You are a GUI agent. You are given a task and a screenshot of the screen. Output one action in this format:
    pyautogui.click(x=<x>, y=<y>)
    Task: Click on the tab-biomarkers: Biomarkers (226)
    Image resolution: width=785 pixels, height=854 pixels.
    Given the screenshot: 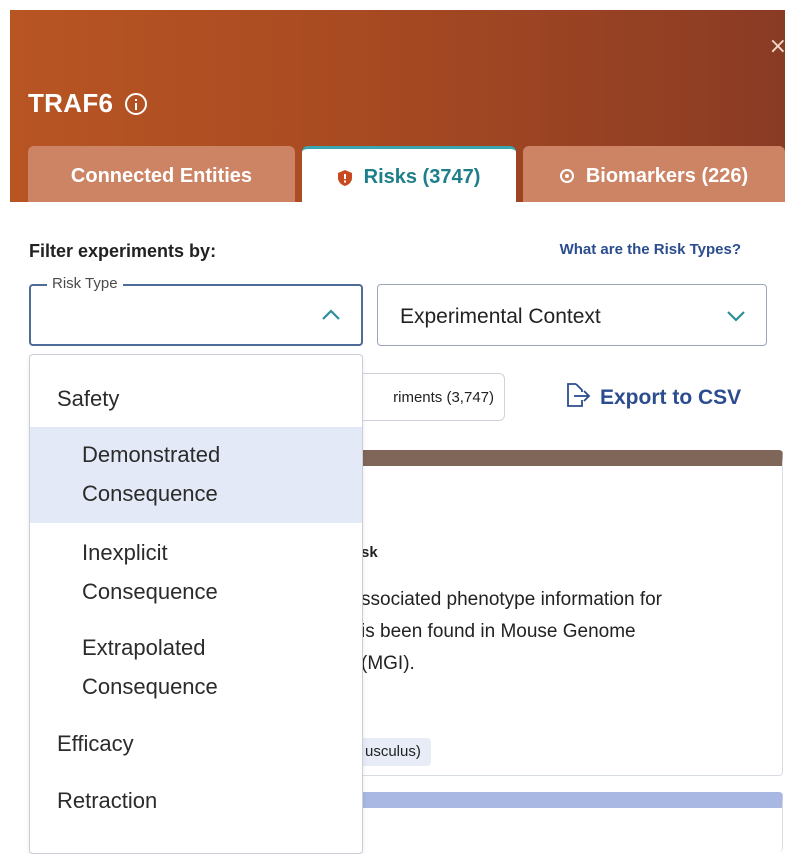 What is the action you would take?
    pyautogui.click(x=654, y=174)
    